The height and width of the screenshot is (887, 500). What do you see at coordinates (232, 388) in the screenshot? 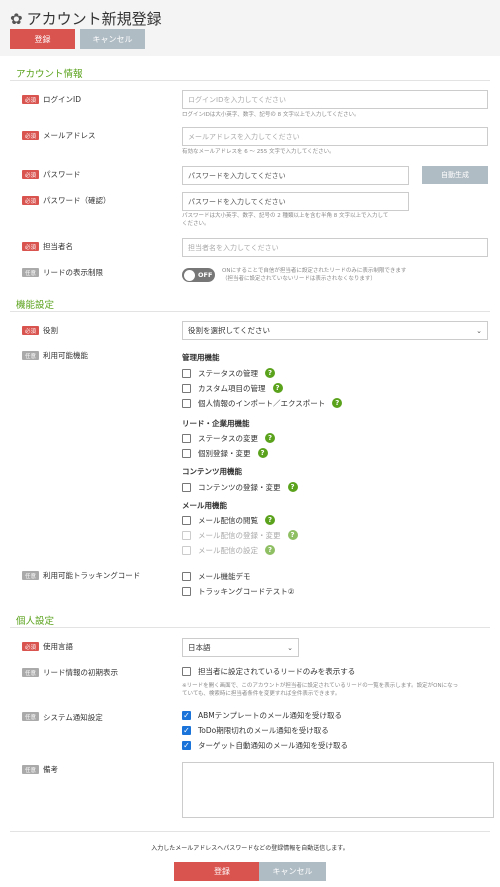
I see `checkbox-custom-items: カスタム項目の管理 ?` at bounding box center [232, 388].